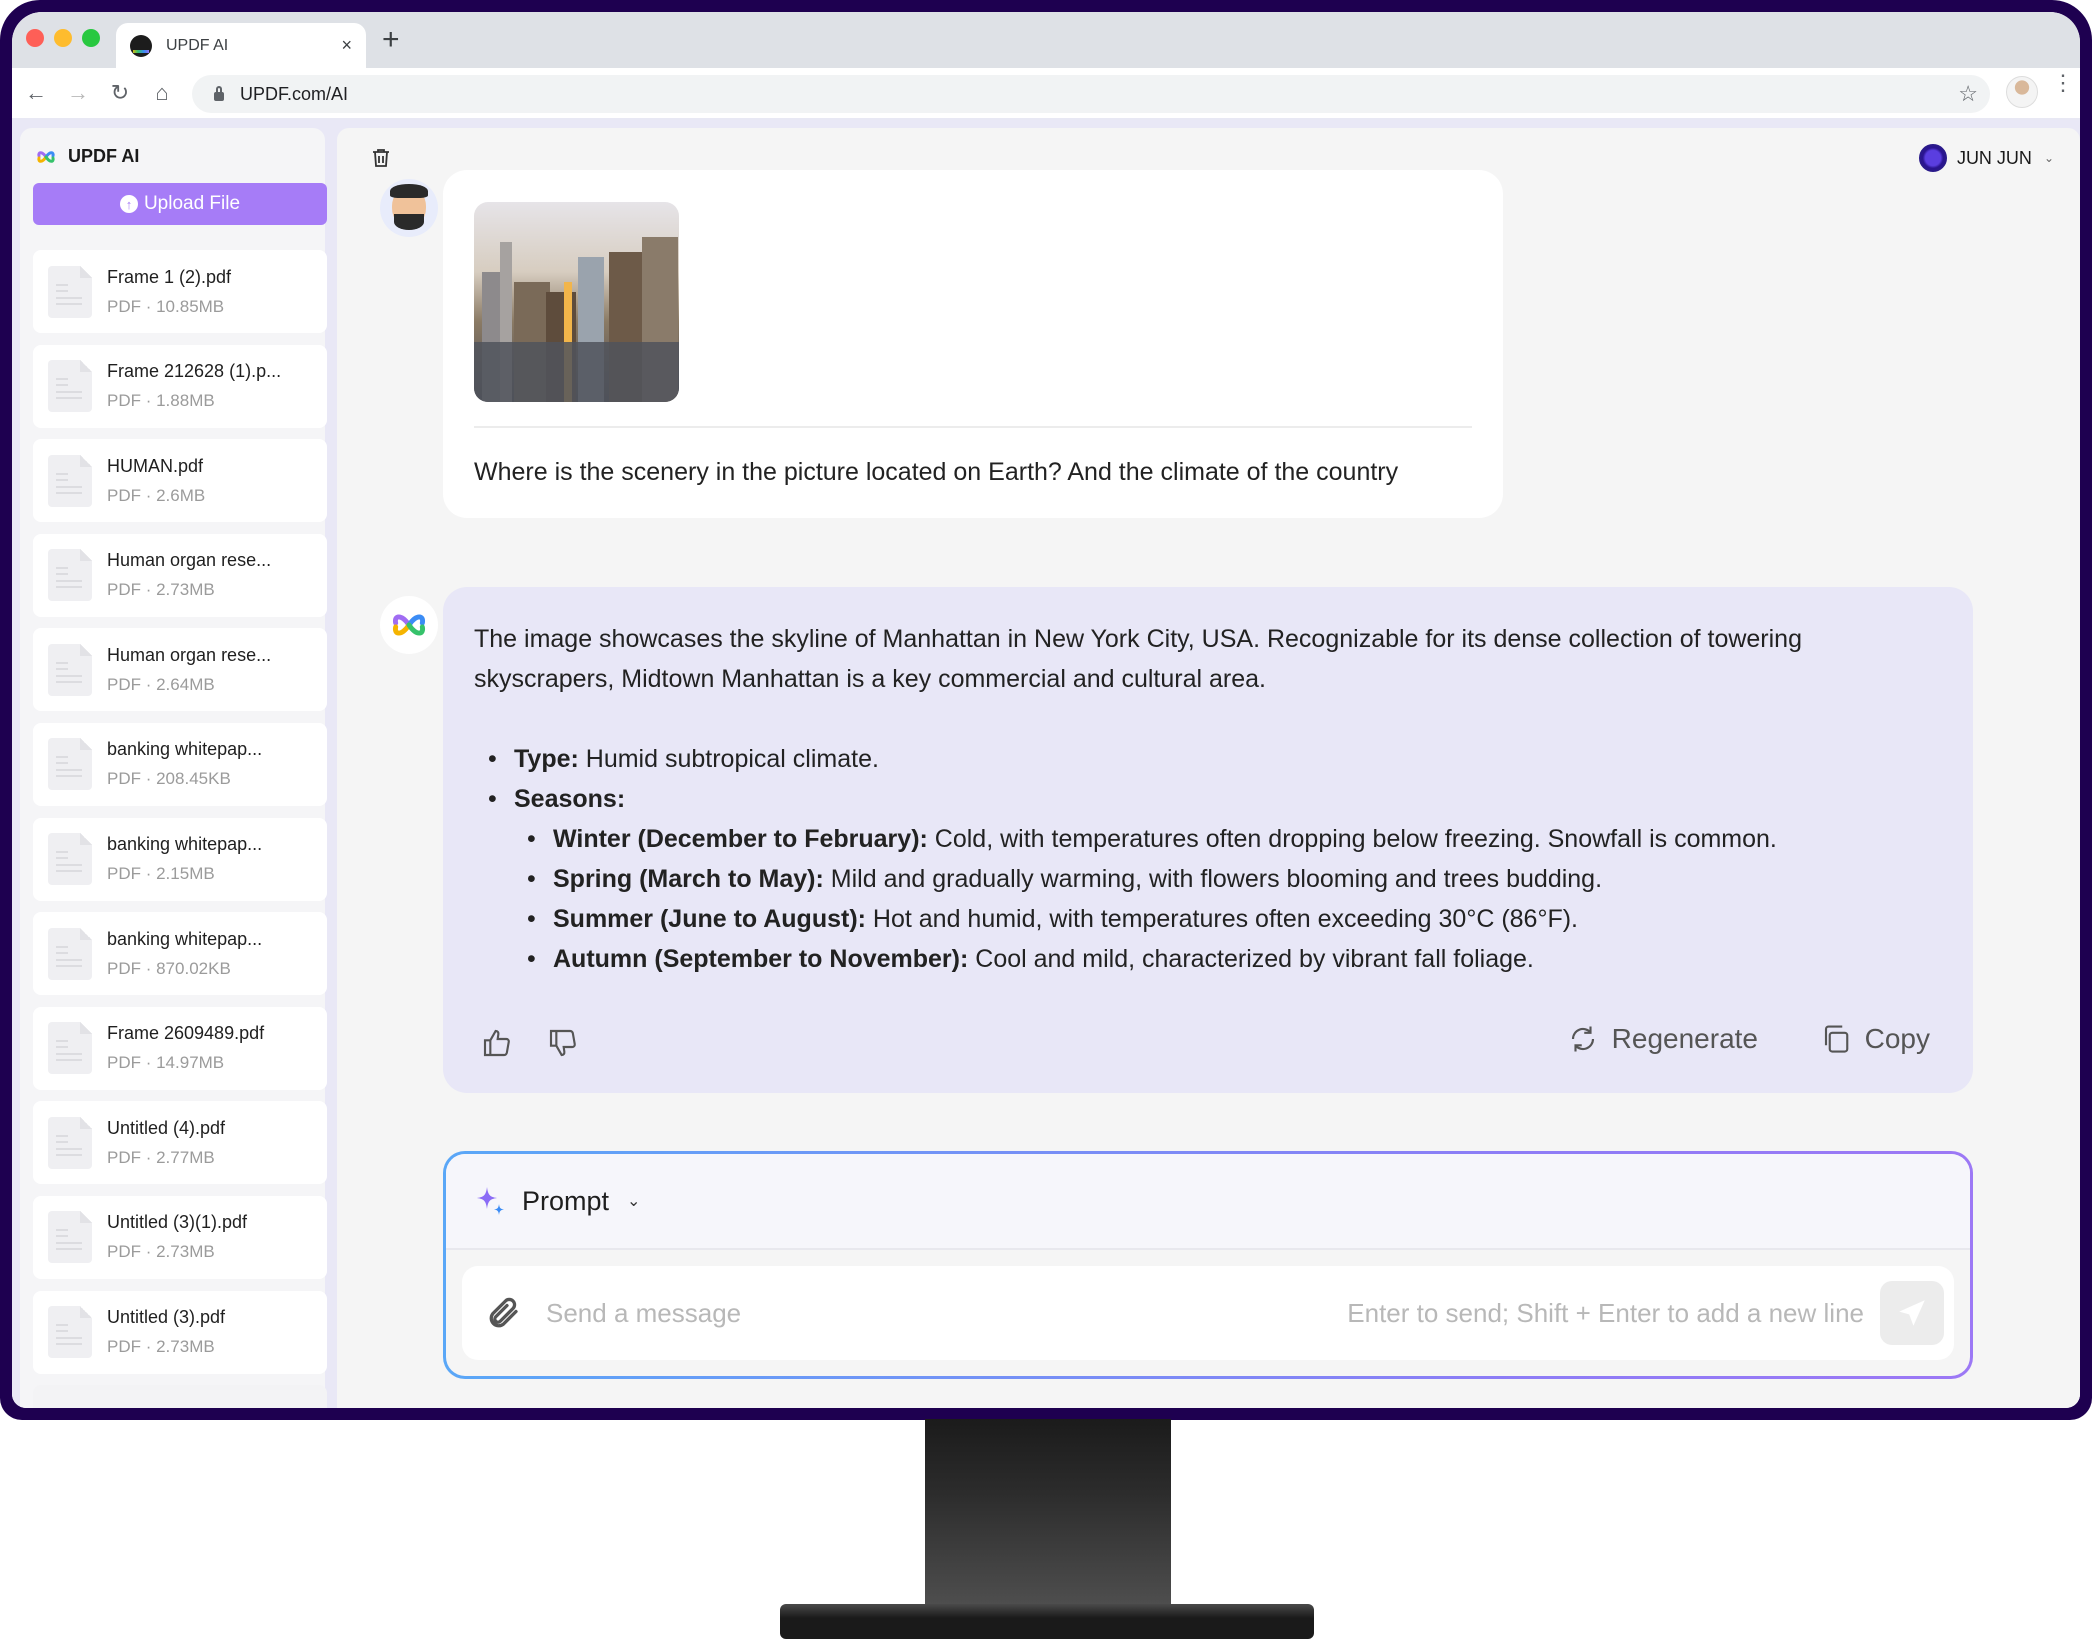  What do you see at coordinates (180, 670) in the screenshot?
I see `file-list-item: Human organ rese... PDF · 2.64MB` at bounding box center [180, 670].